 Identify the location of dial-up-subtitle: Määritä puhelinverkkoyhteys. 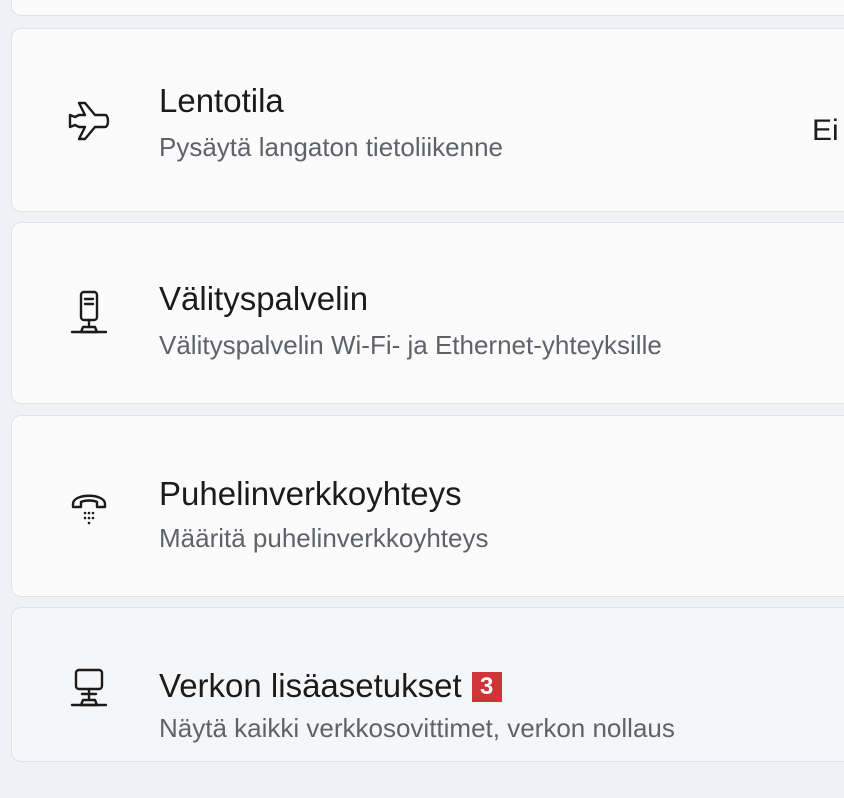
(324, 538).